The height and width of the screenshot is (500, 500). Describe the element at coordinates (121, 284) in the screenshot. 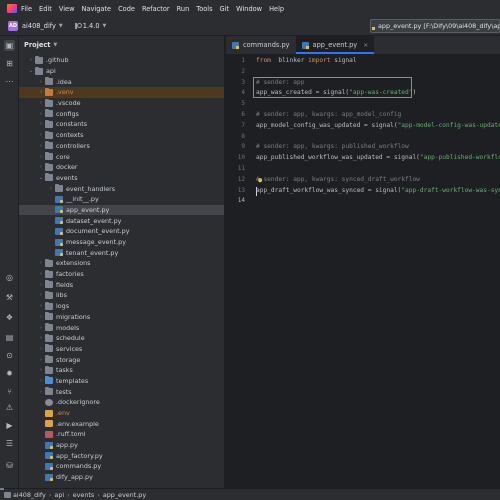

I see `tree-item: › fields` at that location.